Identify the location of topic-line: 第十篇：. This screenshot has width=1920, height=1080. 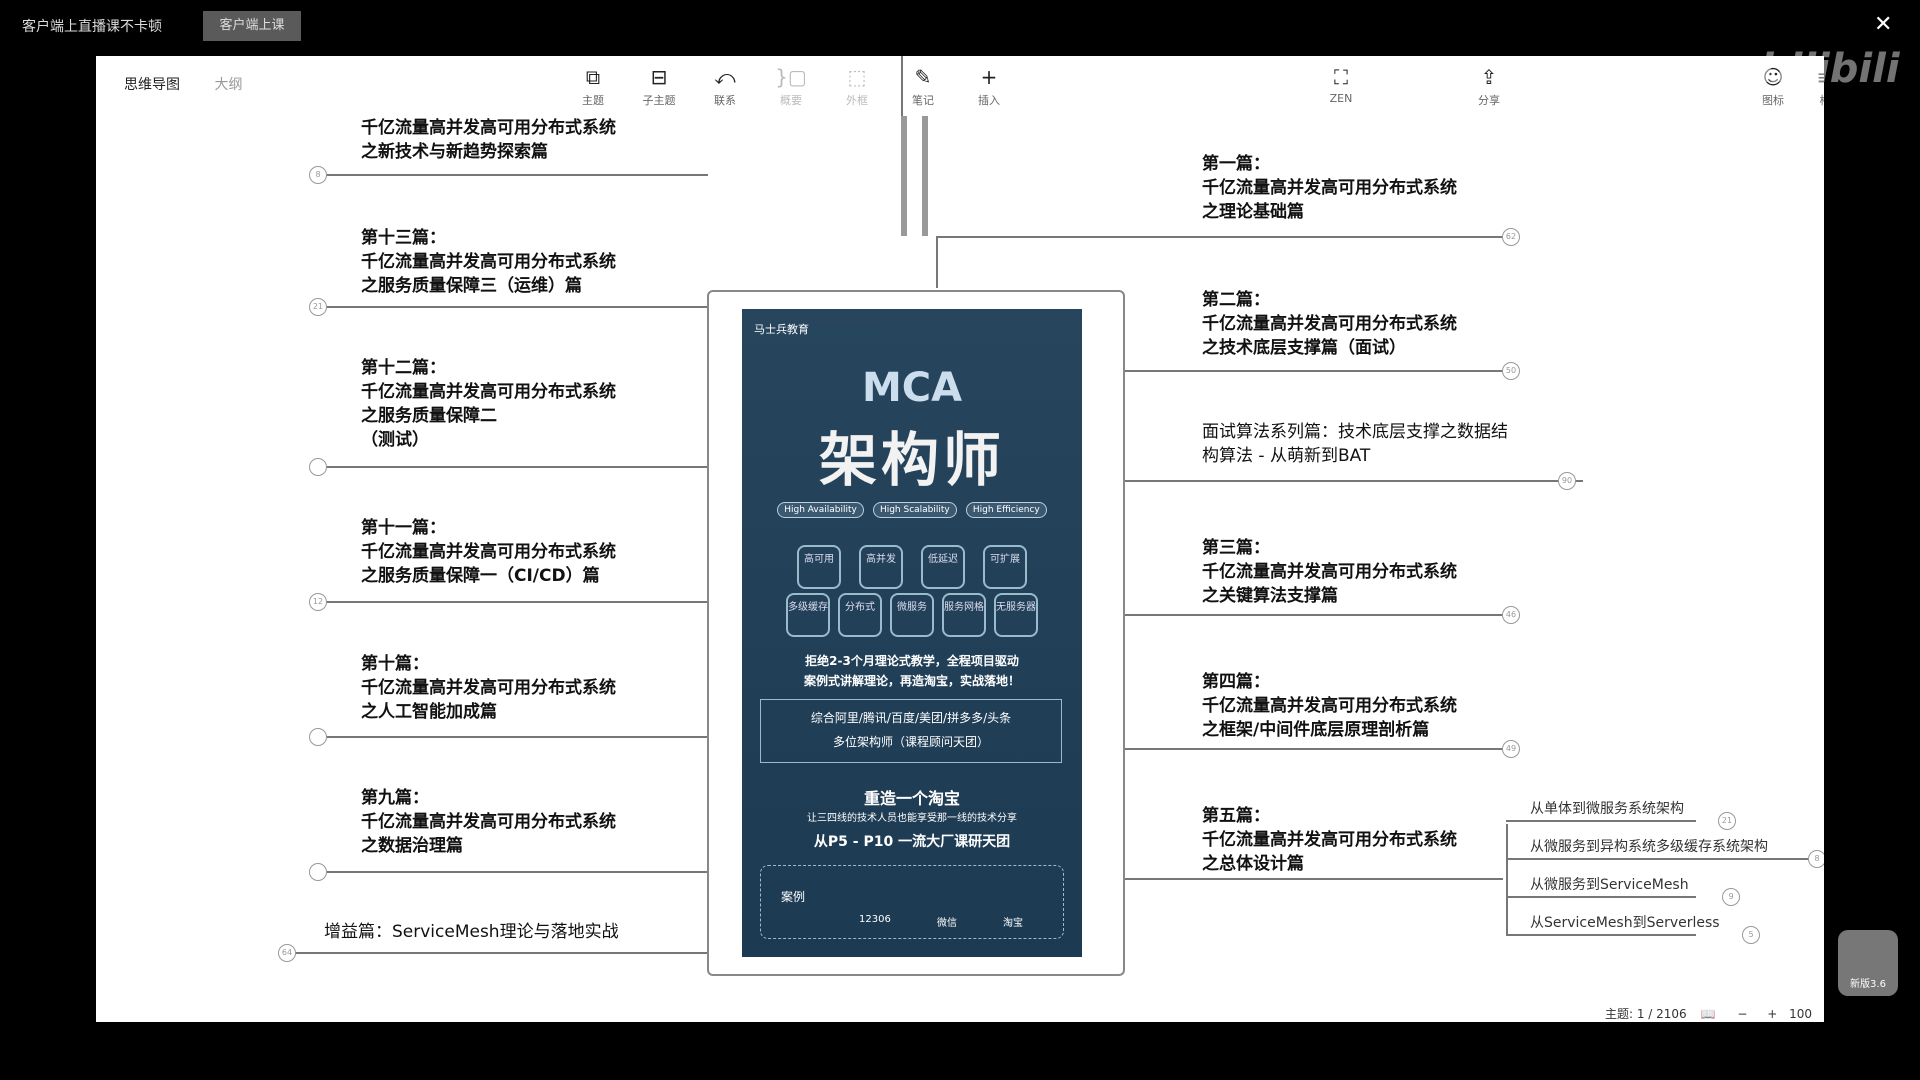
(395, 664).